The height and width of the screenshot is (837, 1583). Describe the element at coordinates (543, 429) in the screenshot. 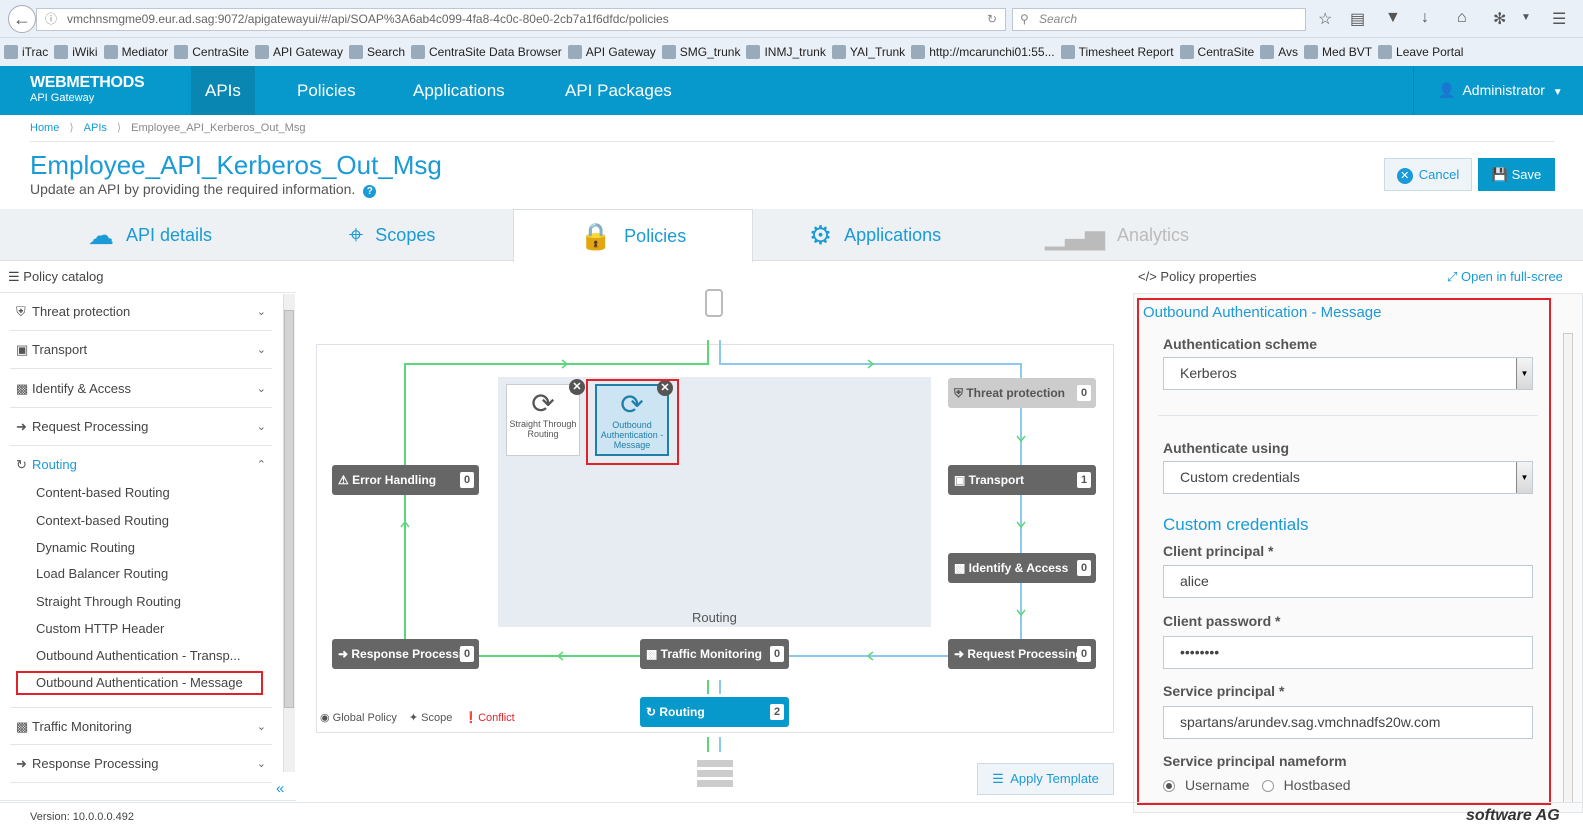

I see `card-label: Straight Through Routing` at that location.